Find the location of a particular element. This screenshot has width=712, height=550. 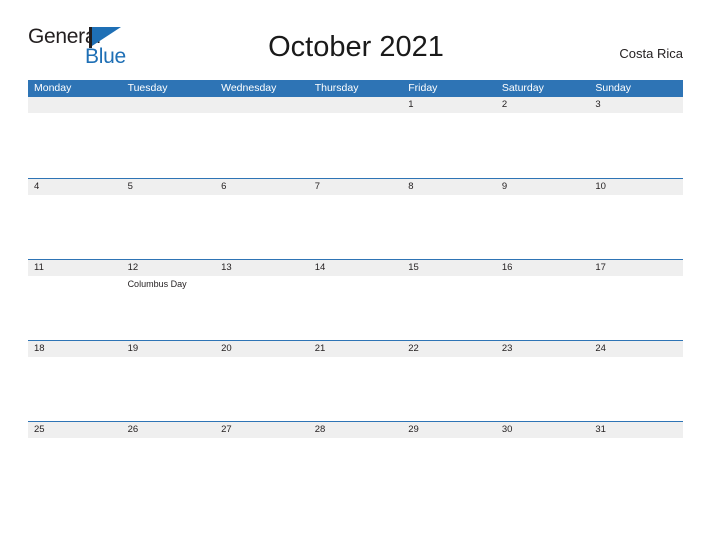

week-date-band: 1 2 3 is located at coordinates (355, 105).